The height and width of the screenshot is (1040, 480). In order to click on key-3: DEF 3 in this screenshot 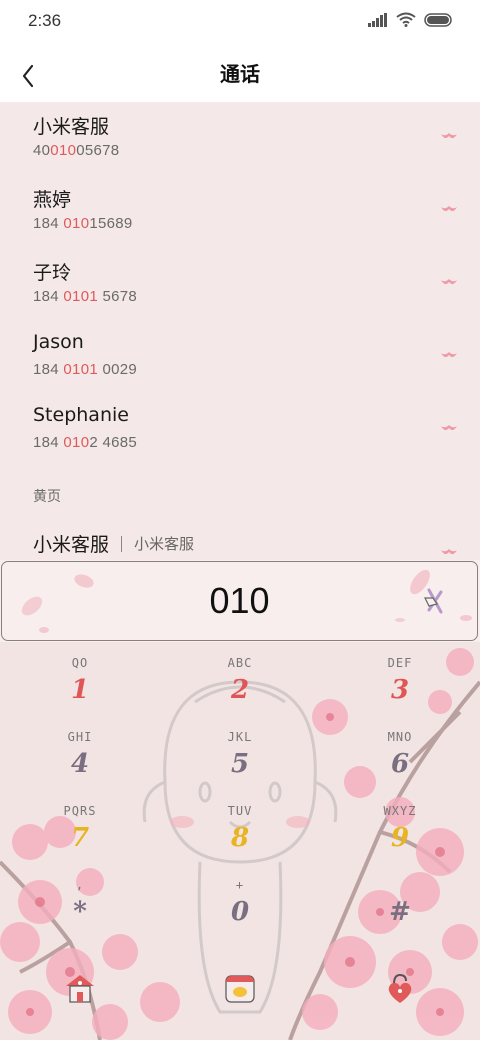, I will do `click(400, 686)`.